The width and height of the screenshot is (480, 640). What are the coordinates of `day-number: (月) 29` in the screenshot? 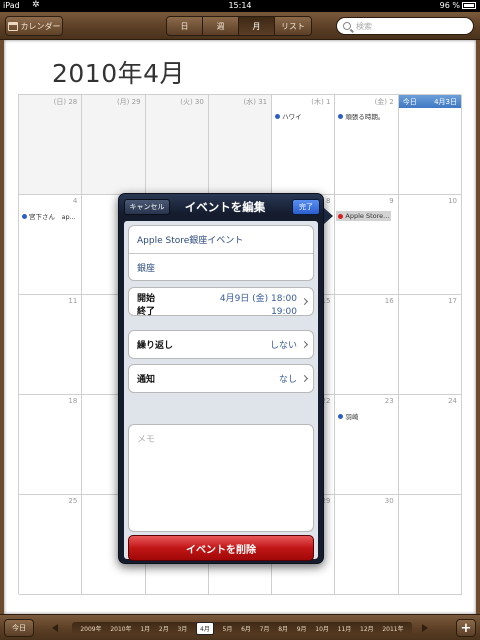 It's located at (128, 102).